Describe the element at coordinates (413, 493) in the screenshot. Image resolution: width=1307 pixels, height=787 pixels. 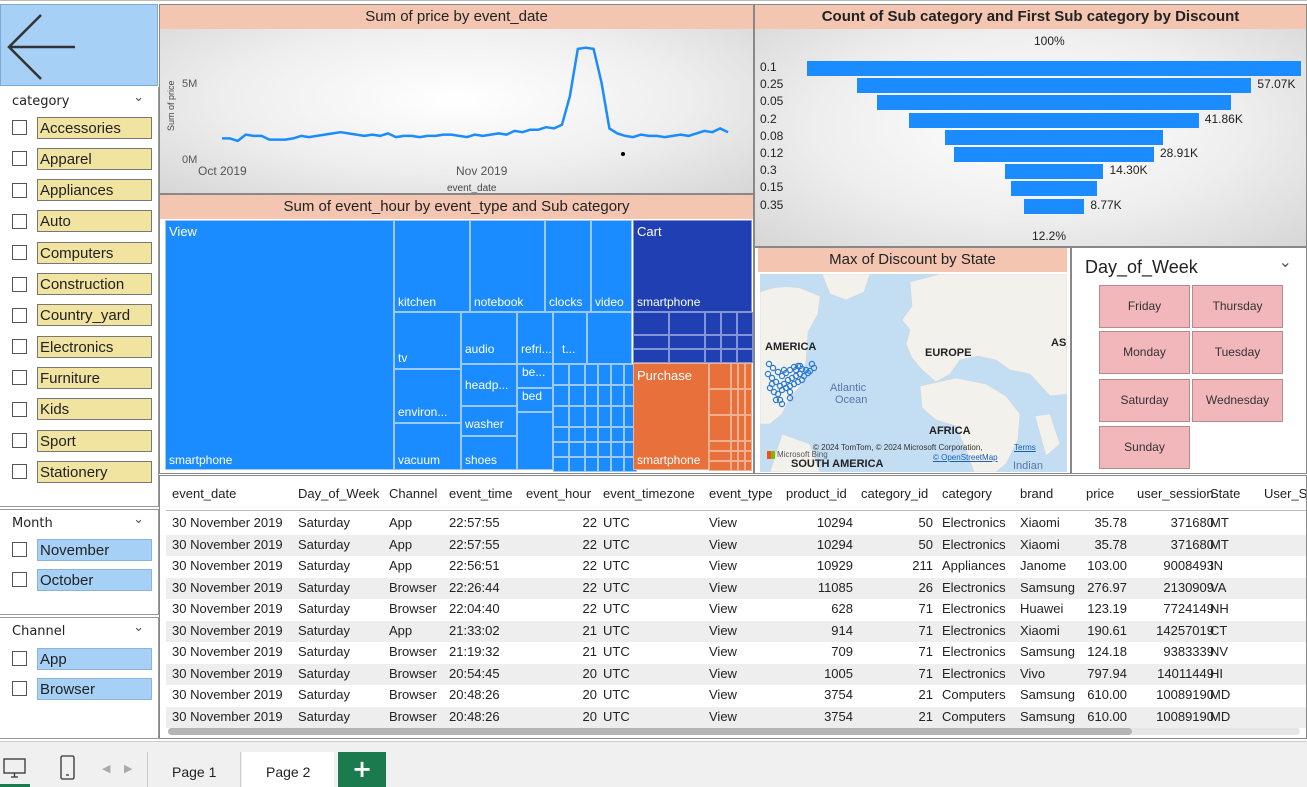
I see `column-header: Channel` at that location.